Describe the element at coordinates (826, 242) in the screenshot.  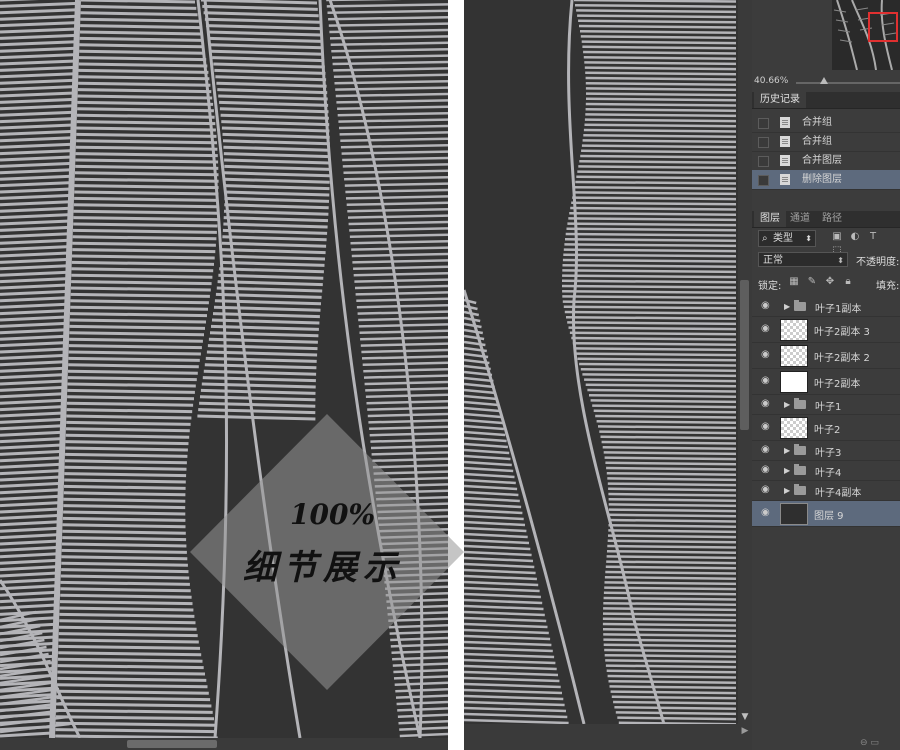
I see `layer-filter-row: ⌕ 类型 ⬍ ▣ ◐ T⬚` at that location.